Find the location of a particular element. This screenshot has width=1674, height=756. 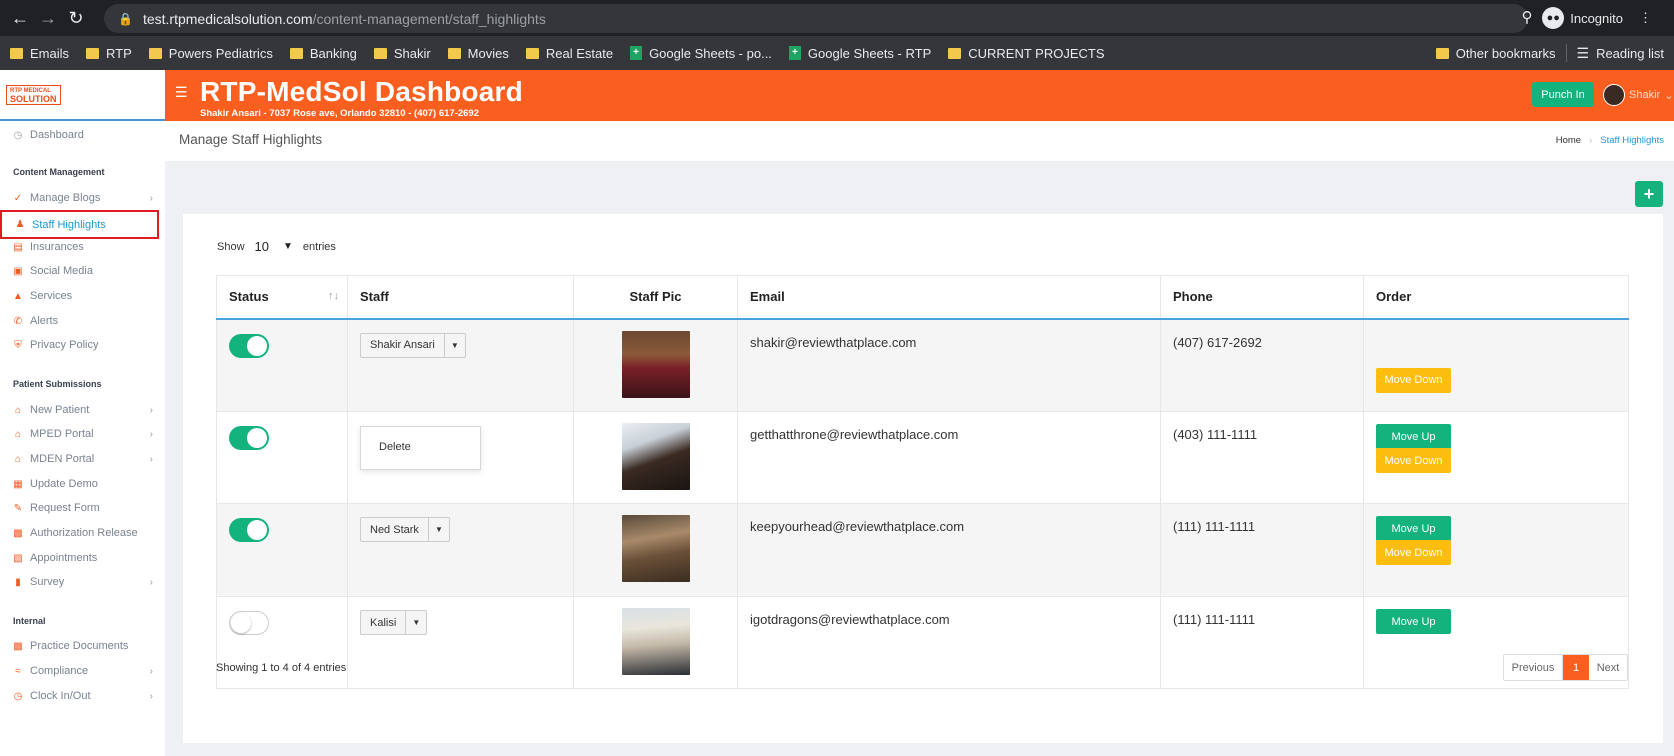

add-staff-button: + is located at coordinates (1649, 194).